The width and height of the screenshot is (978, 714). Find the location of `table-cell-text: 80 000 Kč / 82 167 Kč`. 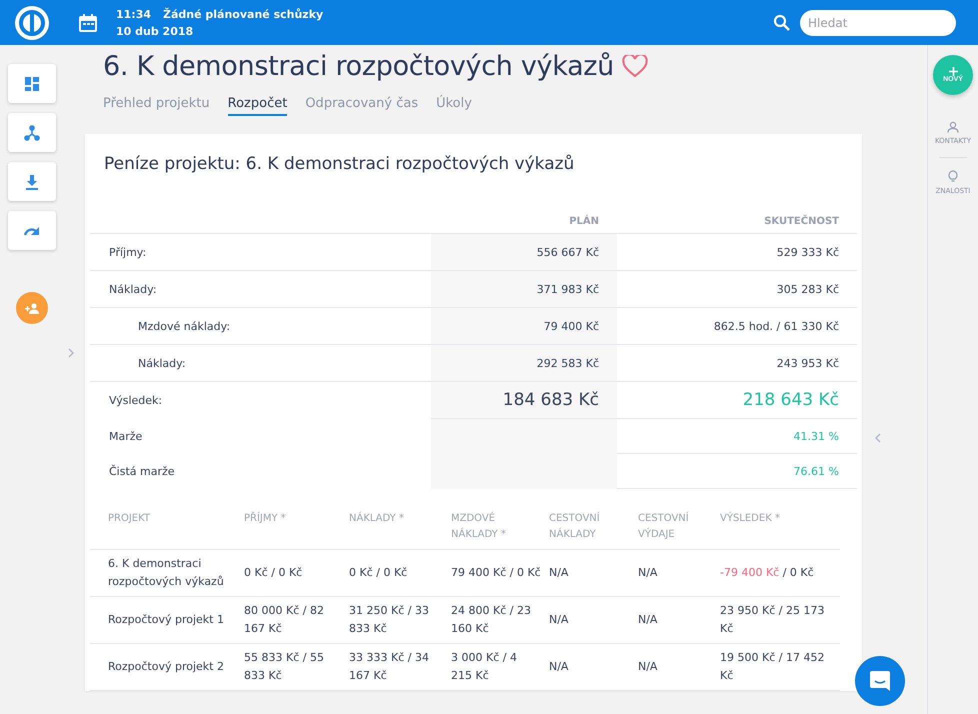

table-cell-text: 80 000 Kč / 82 167 Kč is located at coordinates (284, 620).